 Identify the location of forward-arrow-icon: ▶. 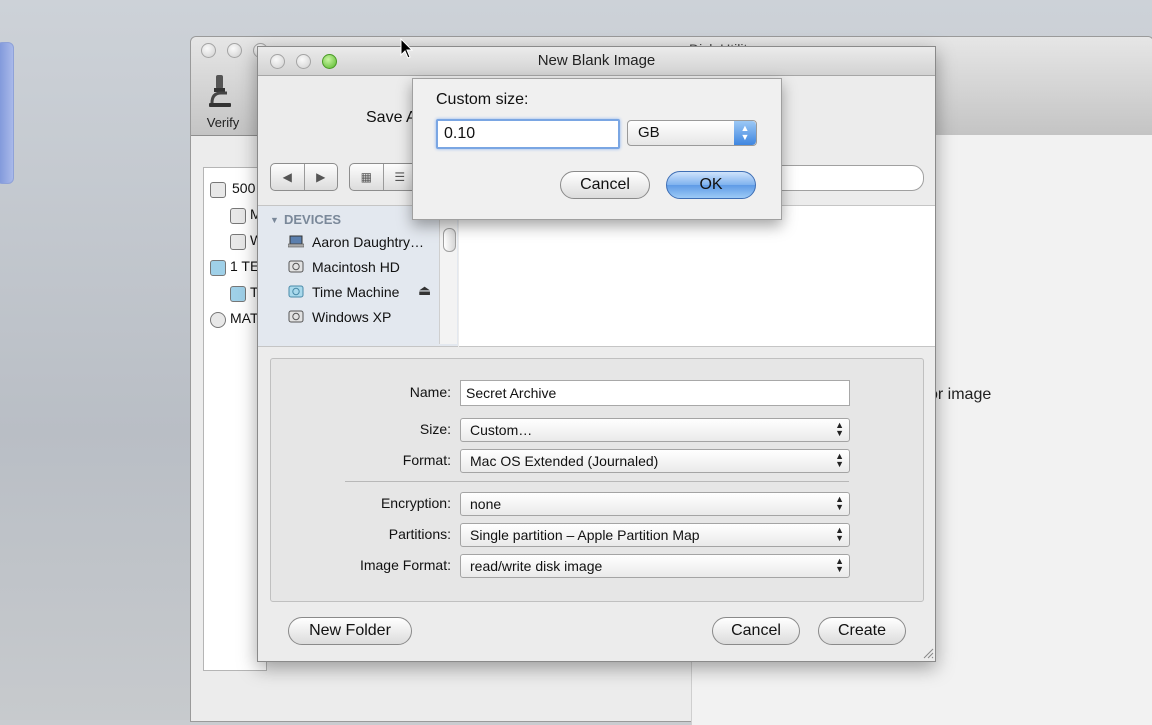
(320, 177).